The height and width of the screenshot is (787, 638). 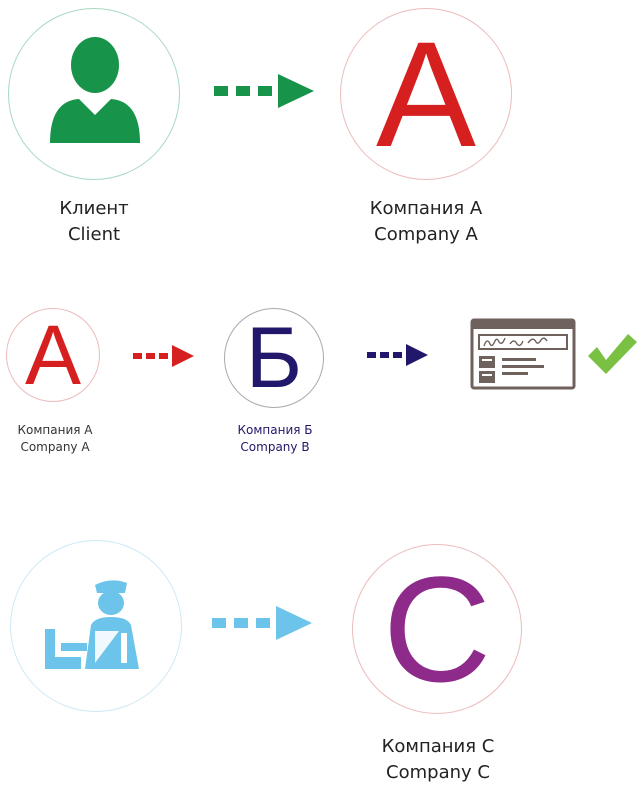 What do you see at coordinates (55, 430) in the screenshot?
I see `company-a-small-label-ru: Компания А` at bounding box center [55, 430].